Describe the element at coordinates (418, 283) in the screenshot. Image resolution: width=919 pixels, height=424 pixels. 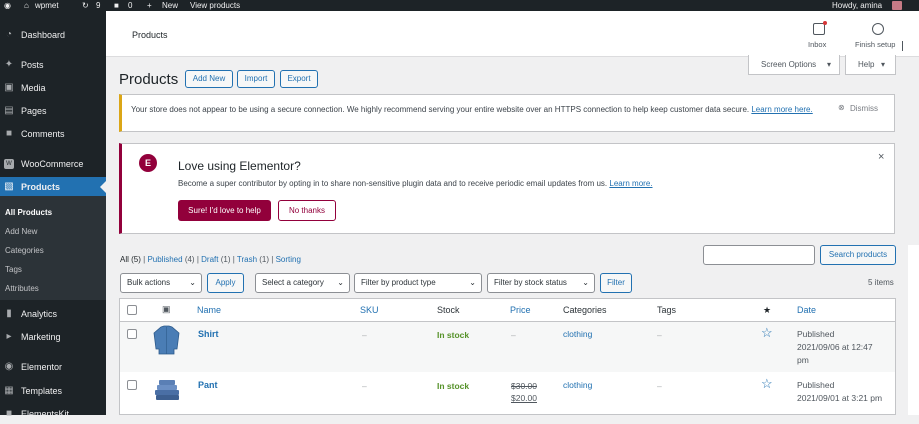
I see `product-type-select: Filter by product type ⌄` at that location.